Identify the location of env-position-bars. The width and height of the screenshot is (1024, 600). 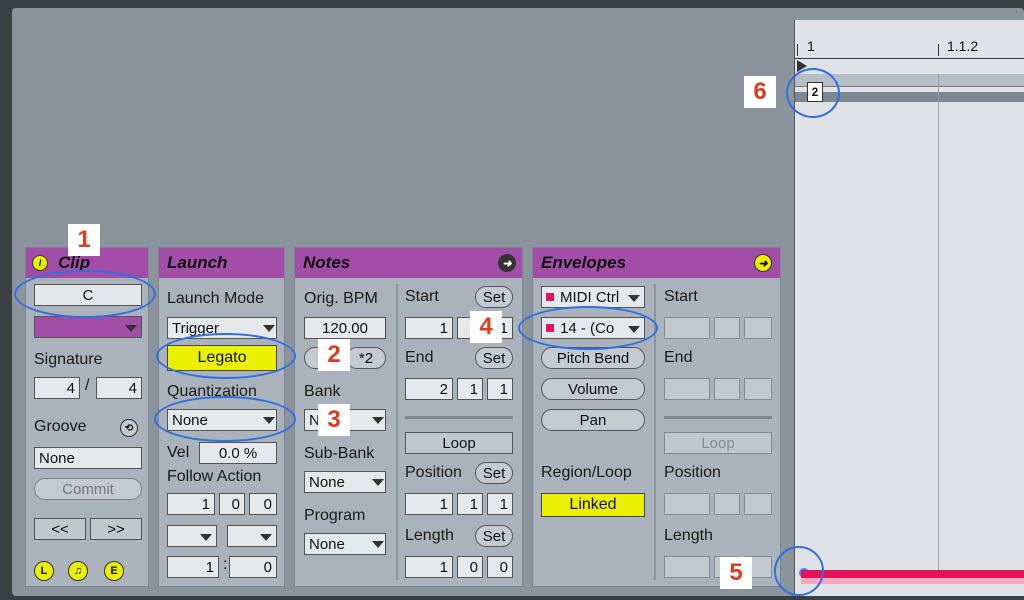
(687, 504).